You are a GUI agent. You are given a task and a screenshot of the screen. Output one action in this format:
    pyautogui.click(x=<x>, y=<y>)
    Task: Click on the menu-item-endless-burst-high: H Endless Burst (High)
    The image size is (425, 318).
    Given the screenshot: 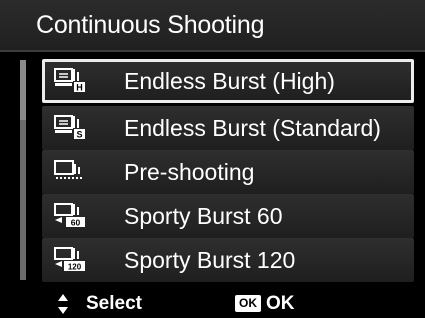 What is the action you would take?
    pyautogui.click(x=228, y=81)
    